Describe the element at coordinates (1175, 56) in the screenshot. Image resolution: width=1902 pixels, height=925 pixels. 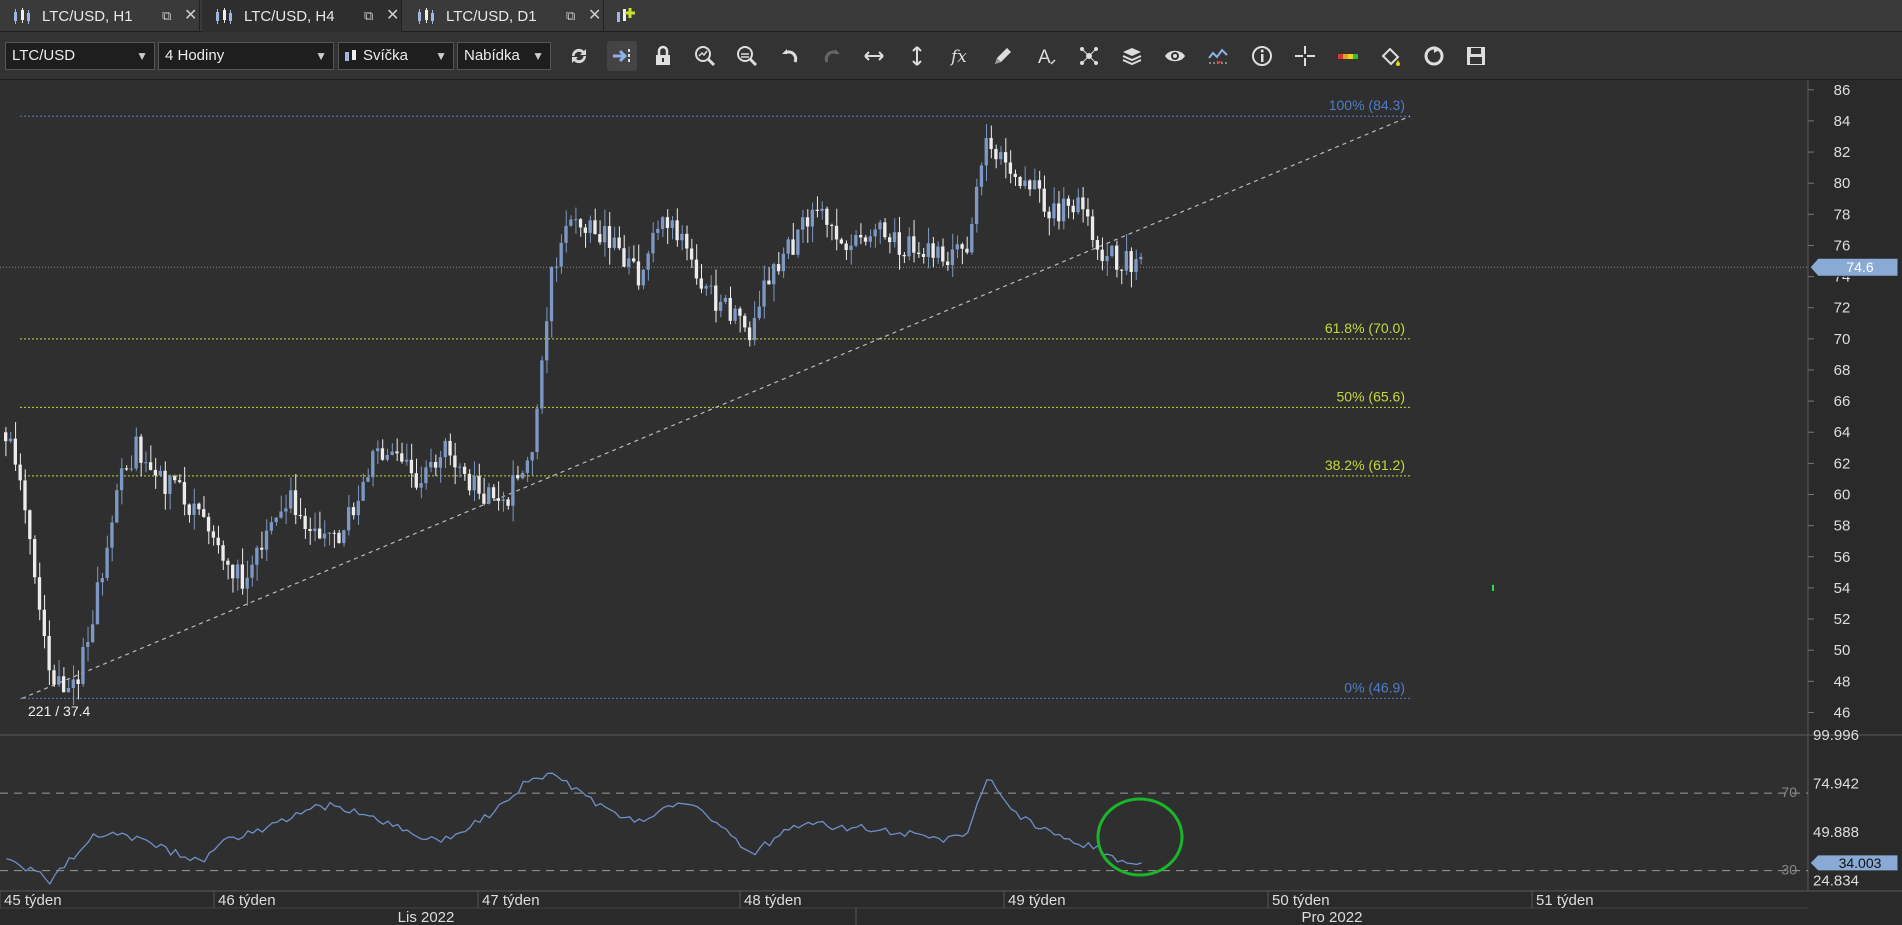
I see `eye-button` at that location.